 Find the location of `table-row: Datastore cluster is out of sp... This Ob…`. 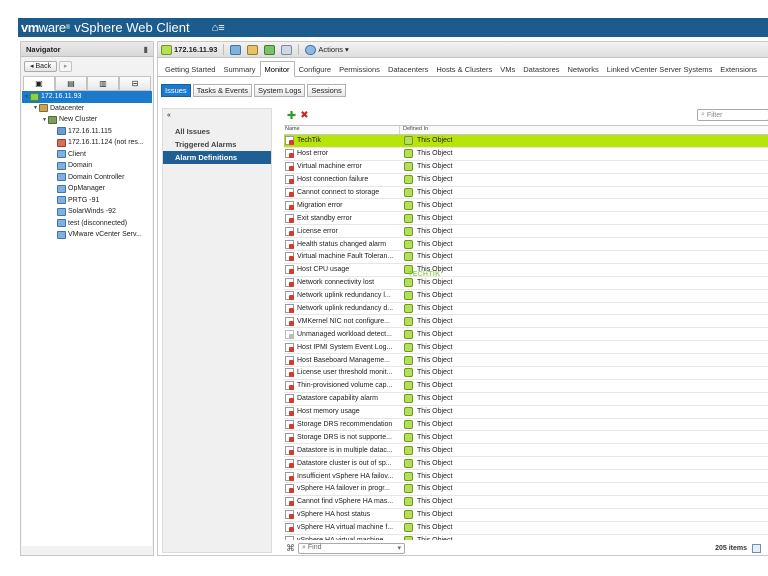

table-row: Datastore cluster is out of sp... This Ob… is located at coordinates (526, 464).